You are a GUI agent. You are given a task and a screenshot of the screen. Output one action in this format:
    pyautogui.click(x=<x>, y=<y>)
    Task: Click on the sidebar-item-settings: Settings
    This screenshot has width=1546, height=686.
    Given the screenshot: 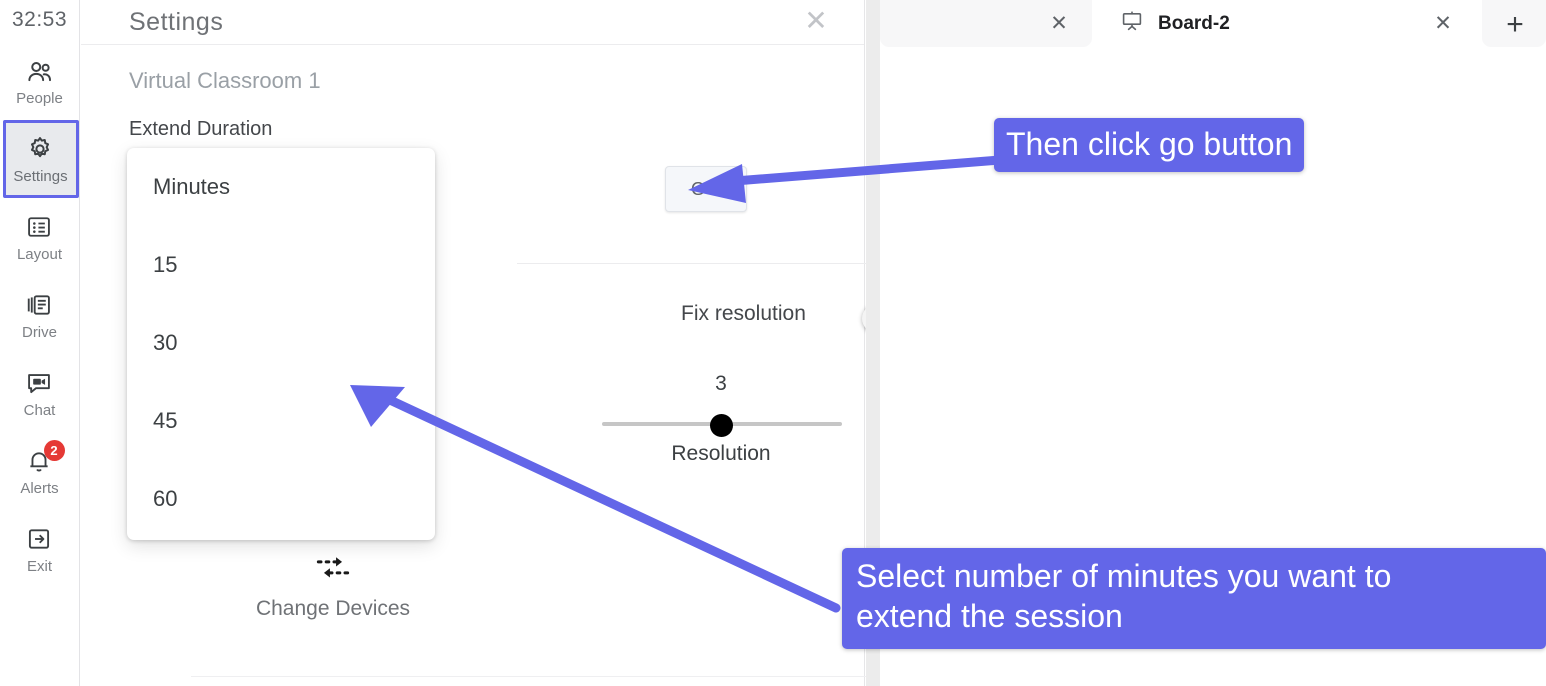 What is the action you would take?
    pyautogui.click(x=40, y=159)
    